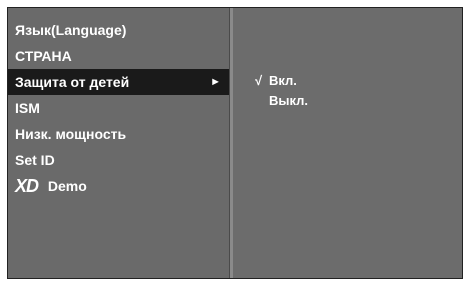  I want to click on menu-item-set-id: Set ID, so click(118, 160).